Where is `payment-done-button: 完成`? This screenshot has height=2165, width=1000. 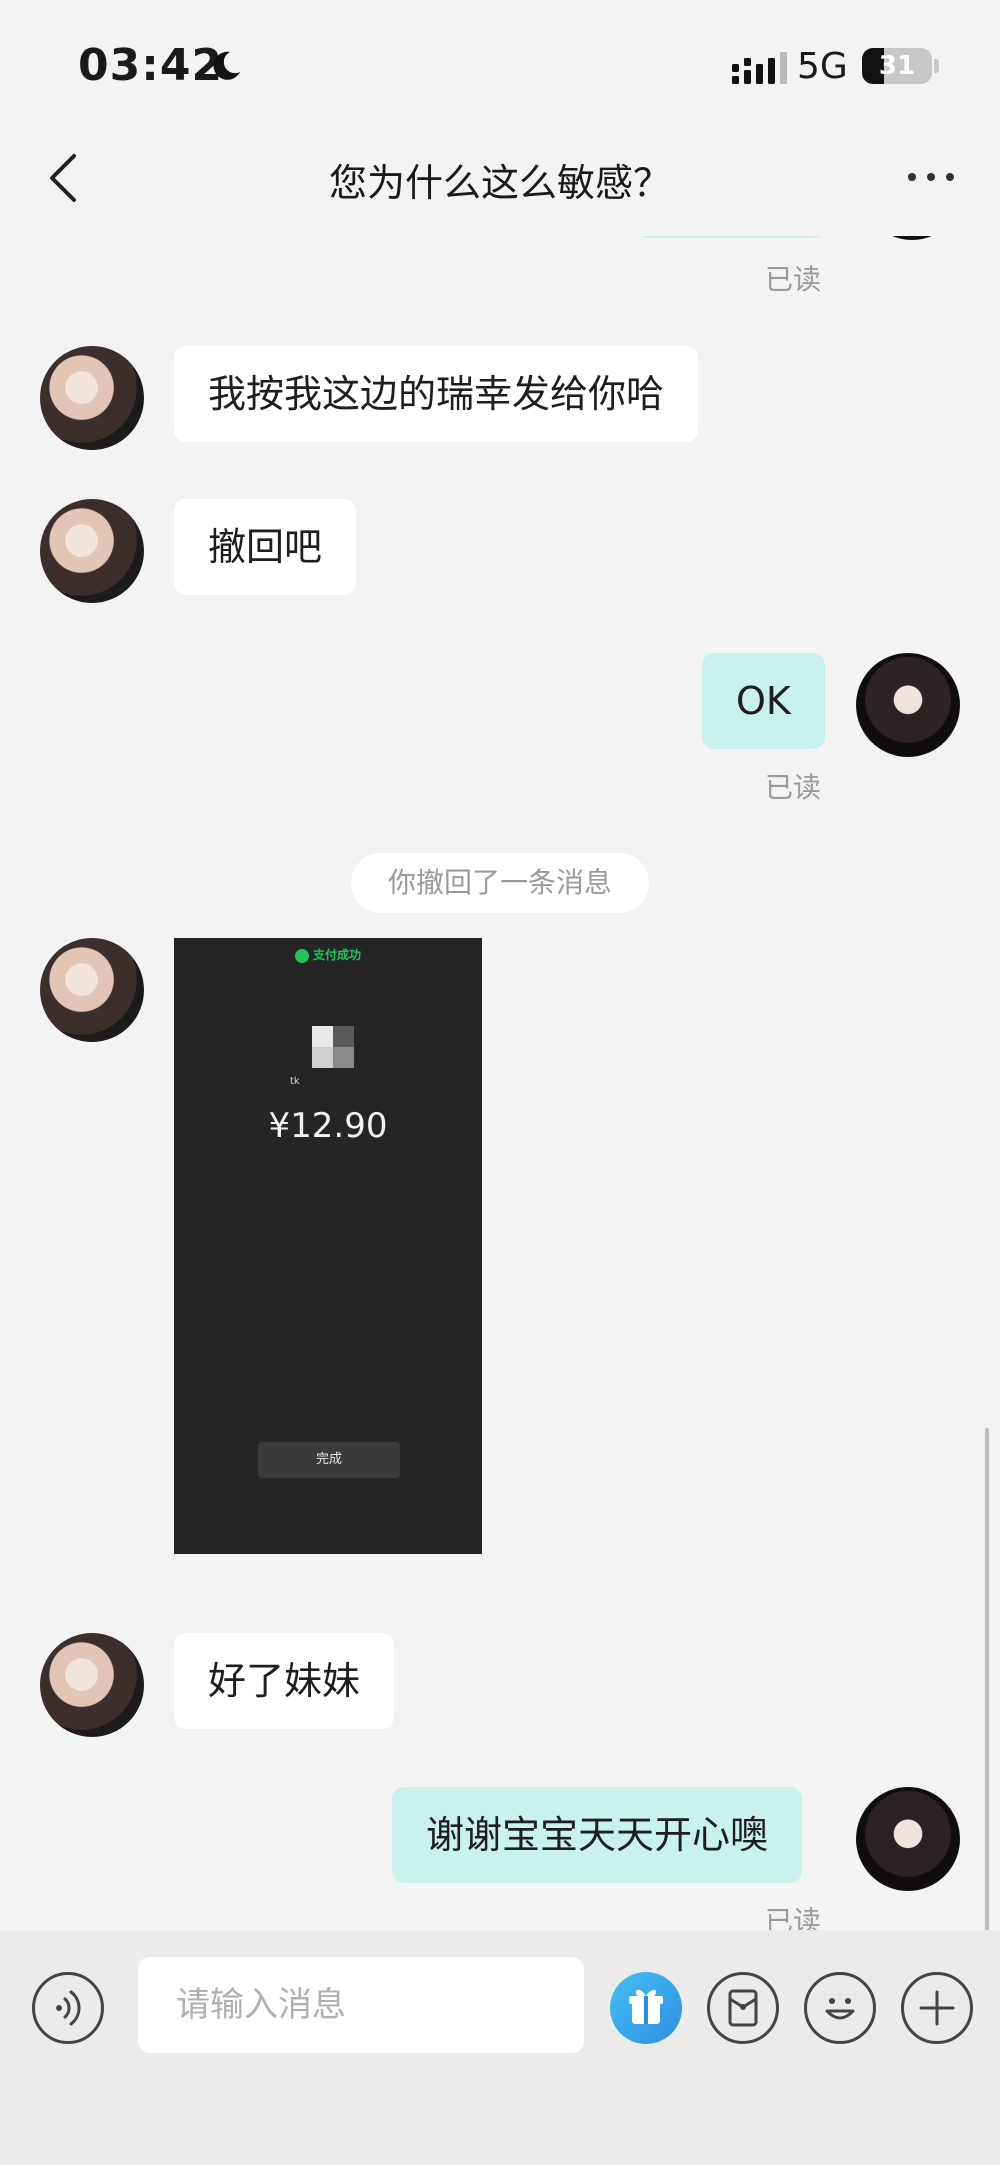 payment-done-button: 完成 is located at coordinates (329, 1460).